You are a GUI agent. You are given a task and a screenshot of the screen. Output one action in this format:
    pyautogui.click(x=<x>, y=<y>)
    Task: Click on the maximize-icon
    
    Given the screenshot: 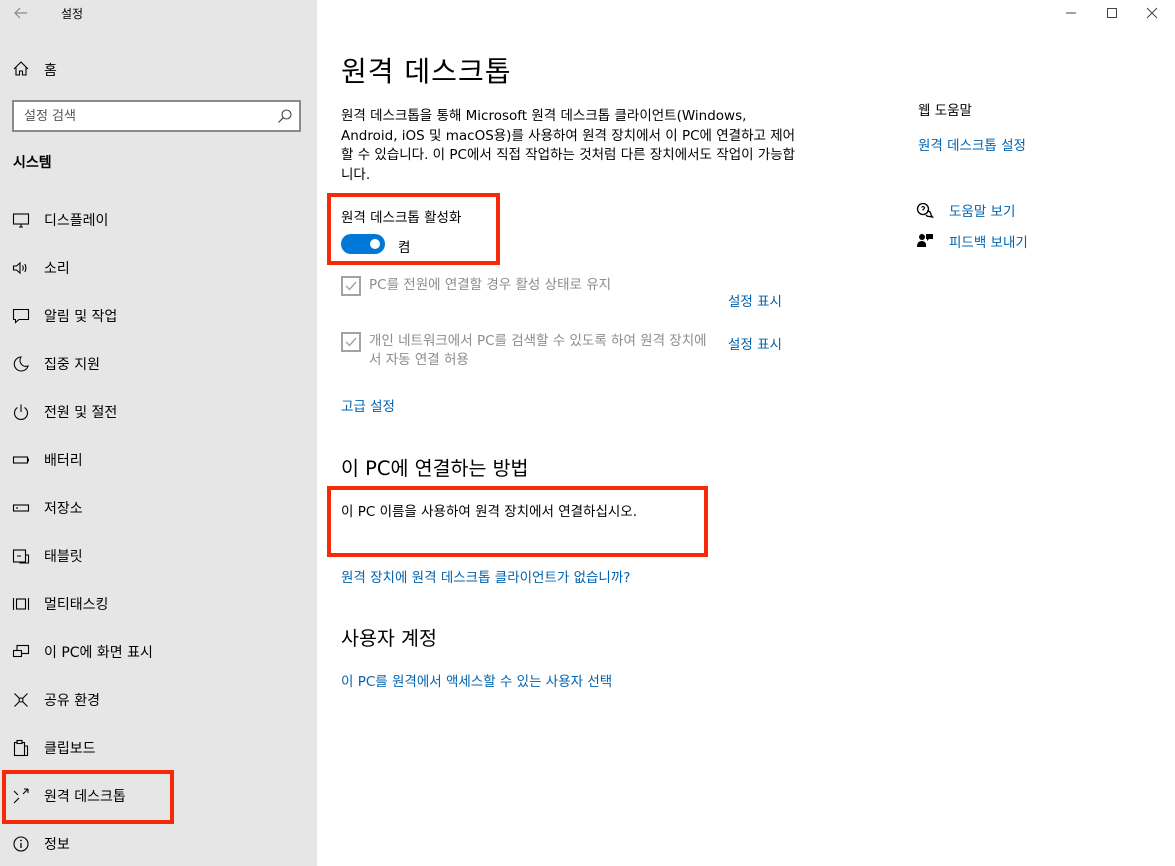 What is the action you would take?
    pyautogui.click(x=1112, y=13)
    